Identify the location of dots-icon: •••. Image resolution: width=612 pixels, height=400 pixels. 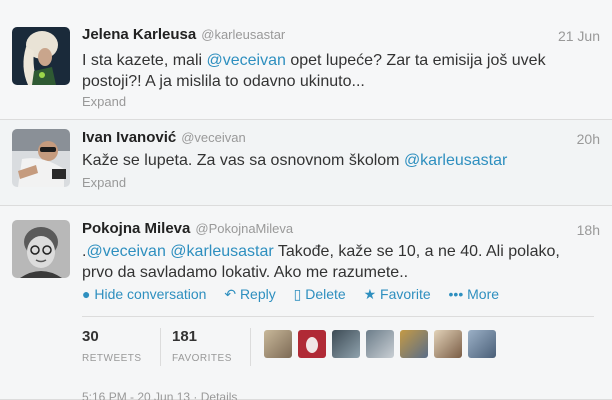
(456, 294).